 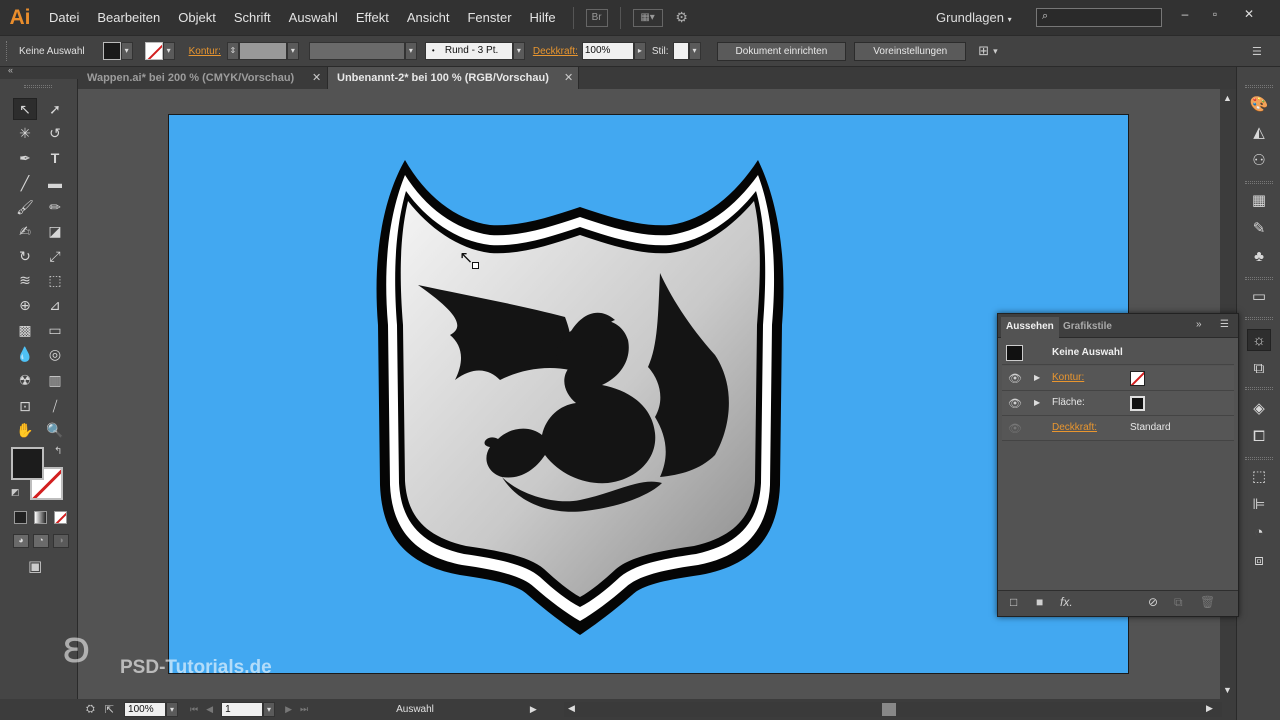 What do you see at coordinates (145, 709) in the screenshot?
I see `zoom-field: 100%` at bounding box center [145, 709].